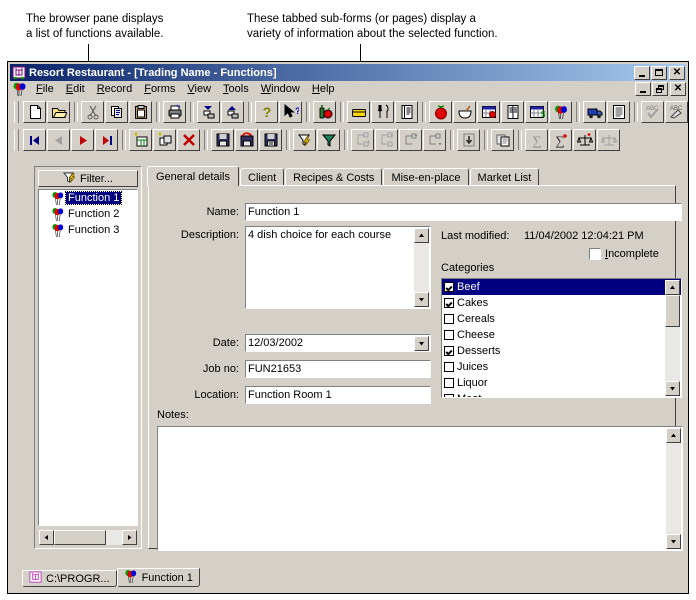  I want to click on report-icon, so click(618, 112).